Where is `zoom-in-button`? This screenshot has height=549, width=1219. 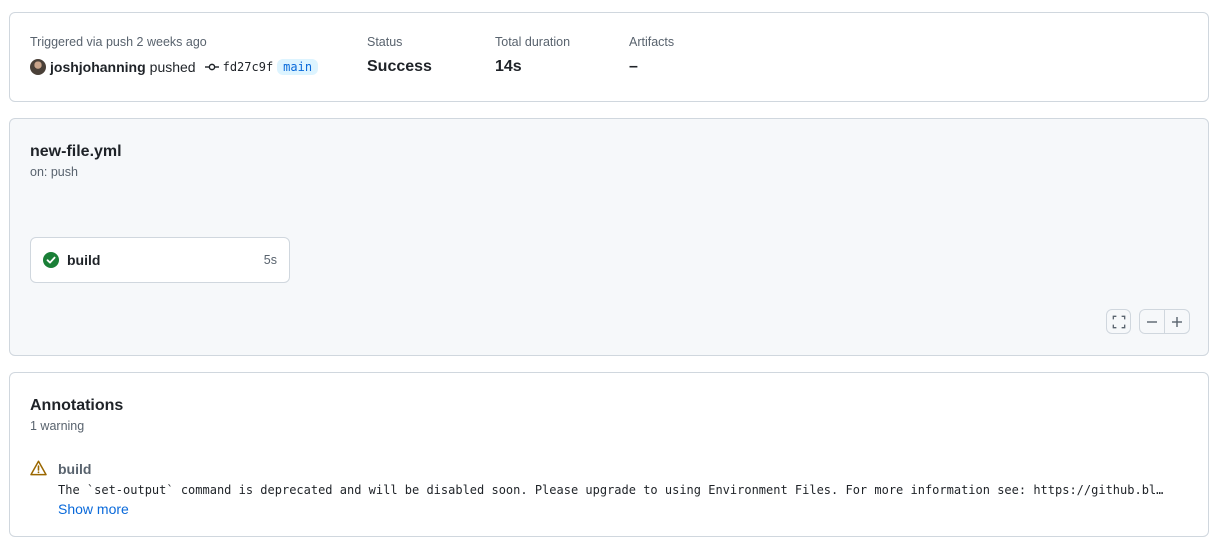 zoom-in-button is located at coordinates (1177, 321).